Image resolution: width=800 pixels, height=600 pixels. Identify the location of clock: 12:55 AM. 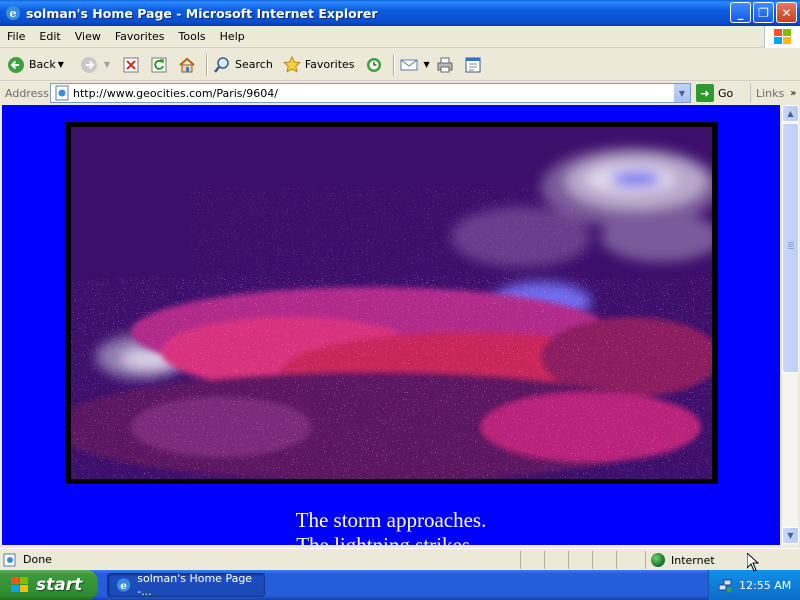
(765, 585).